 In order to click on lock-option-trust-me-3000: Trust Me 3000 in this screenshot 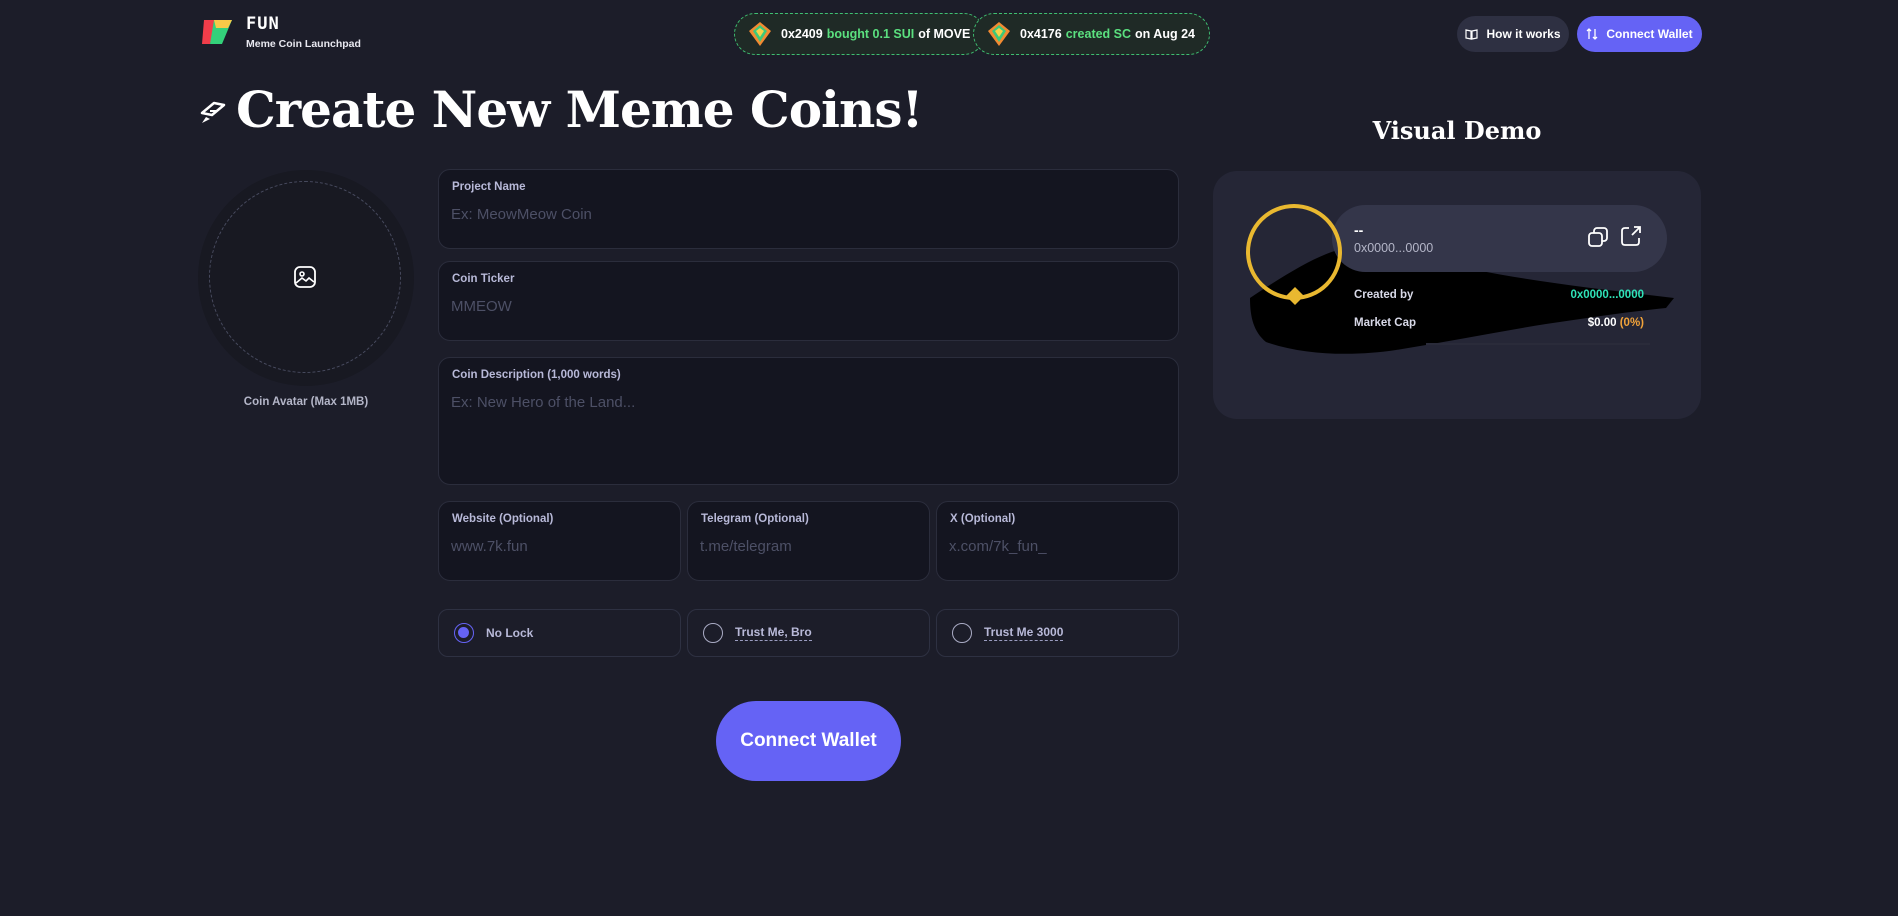, I will do `click(1057, 633)`.